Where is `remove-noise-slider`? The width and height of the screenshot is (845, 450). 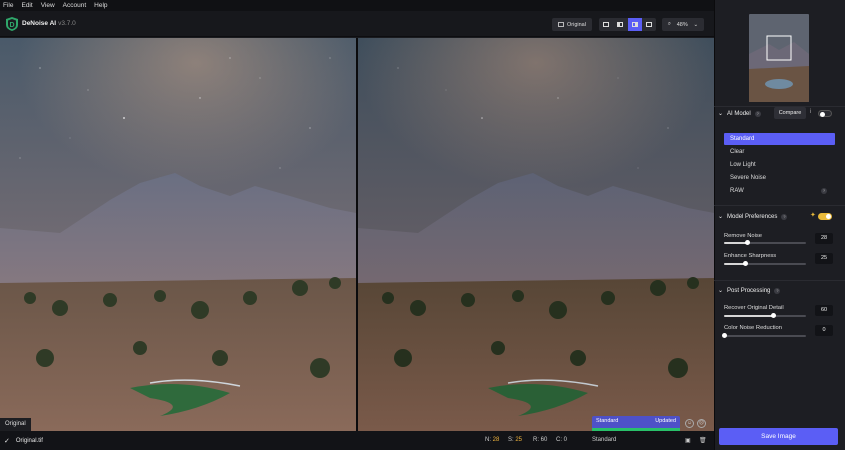
remove-noise-slider is located at coordinates (765, 242).